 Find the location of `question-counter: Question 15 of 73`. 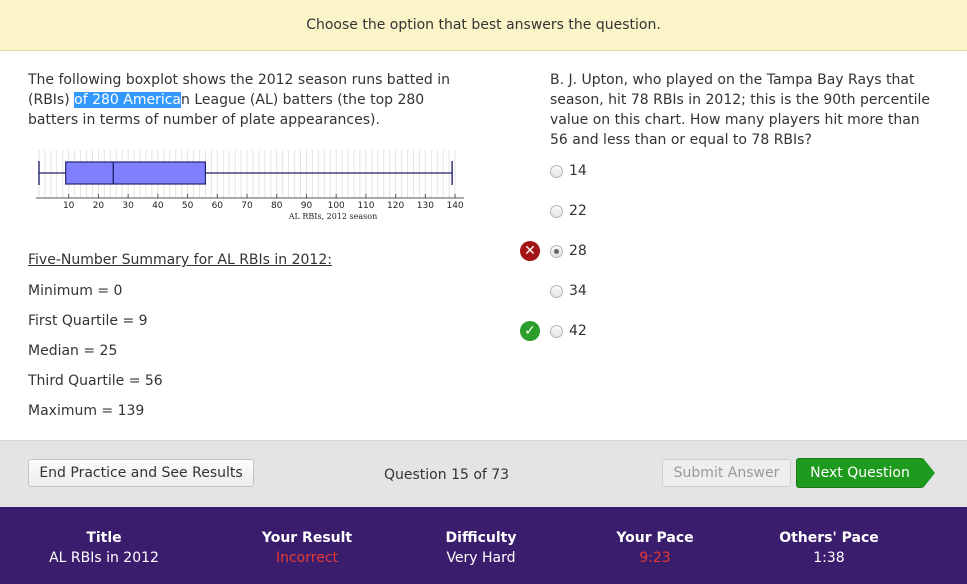

question-counter: Question 15 of 73 is located at coordinates (447, 475).